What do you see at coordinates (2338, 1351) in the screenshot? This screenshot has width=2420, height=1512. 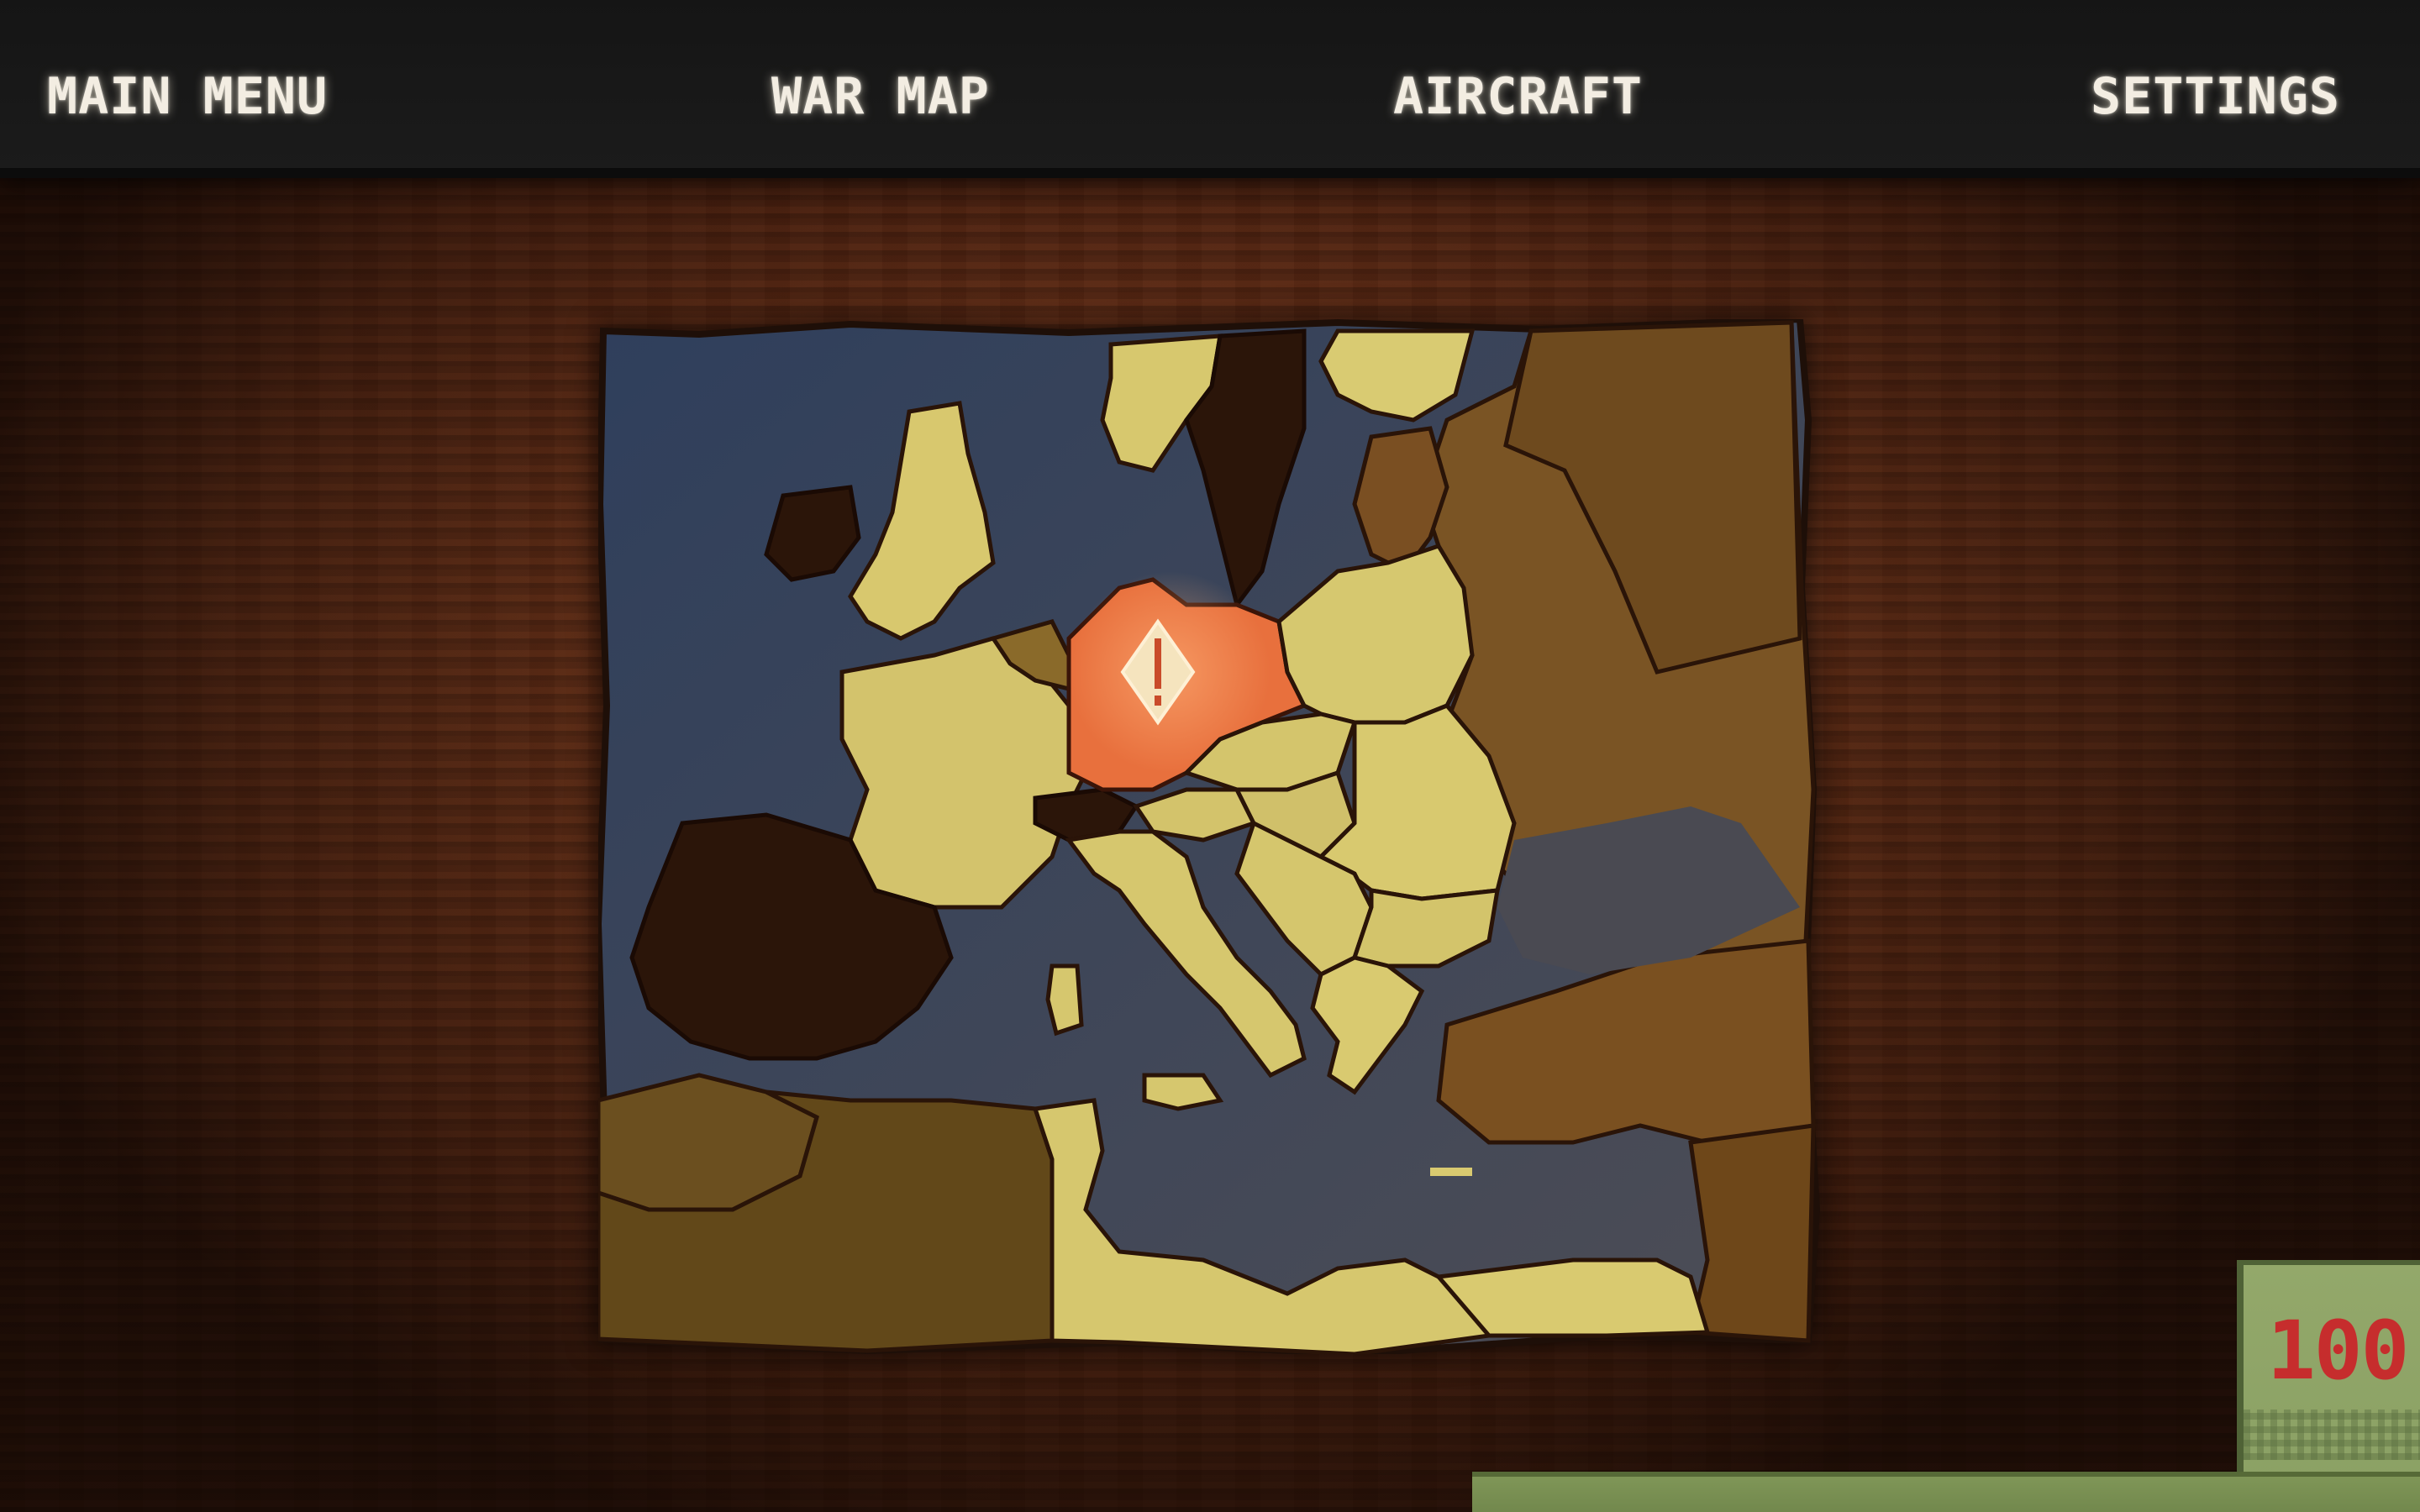 I see `money-amount: 100` at bounding box center [2338, 1351].